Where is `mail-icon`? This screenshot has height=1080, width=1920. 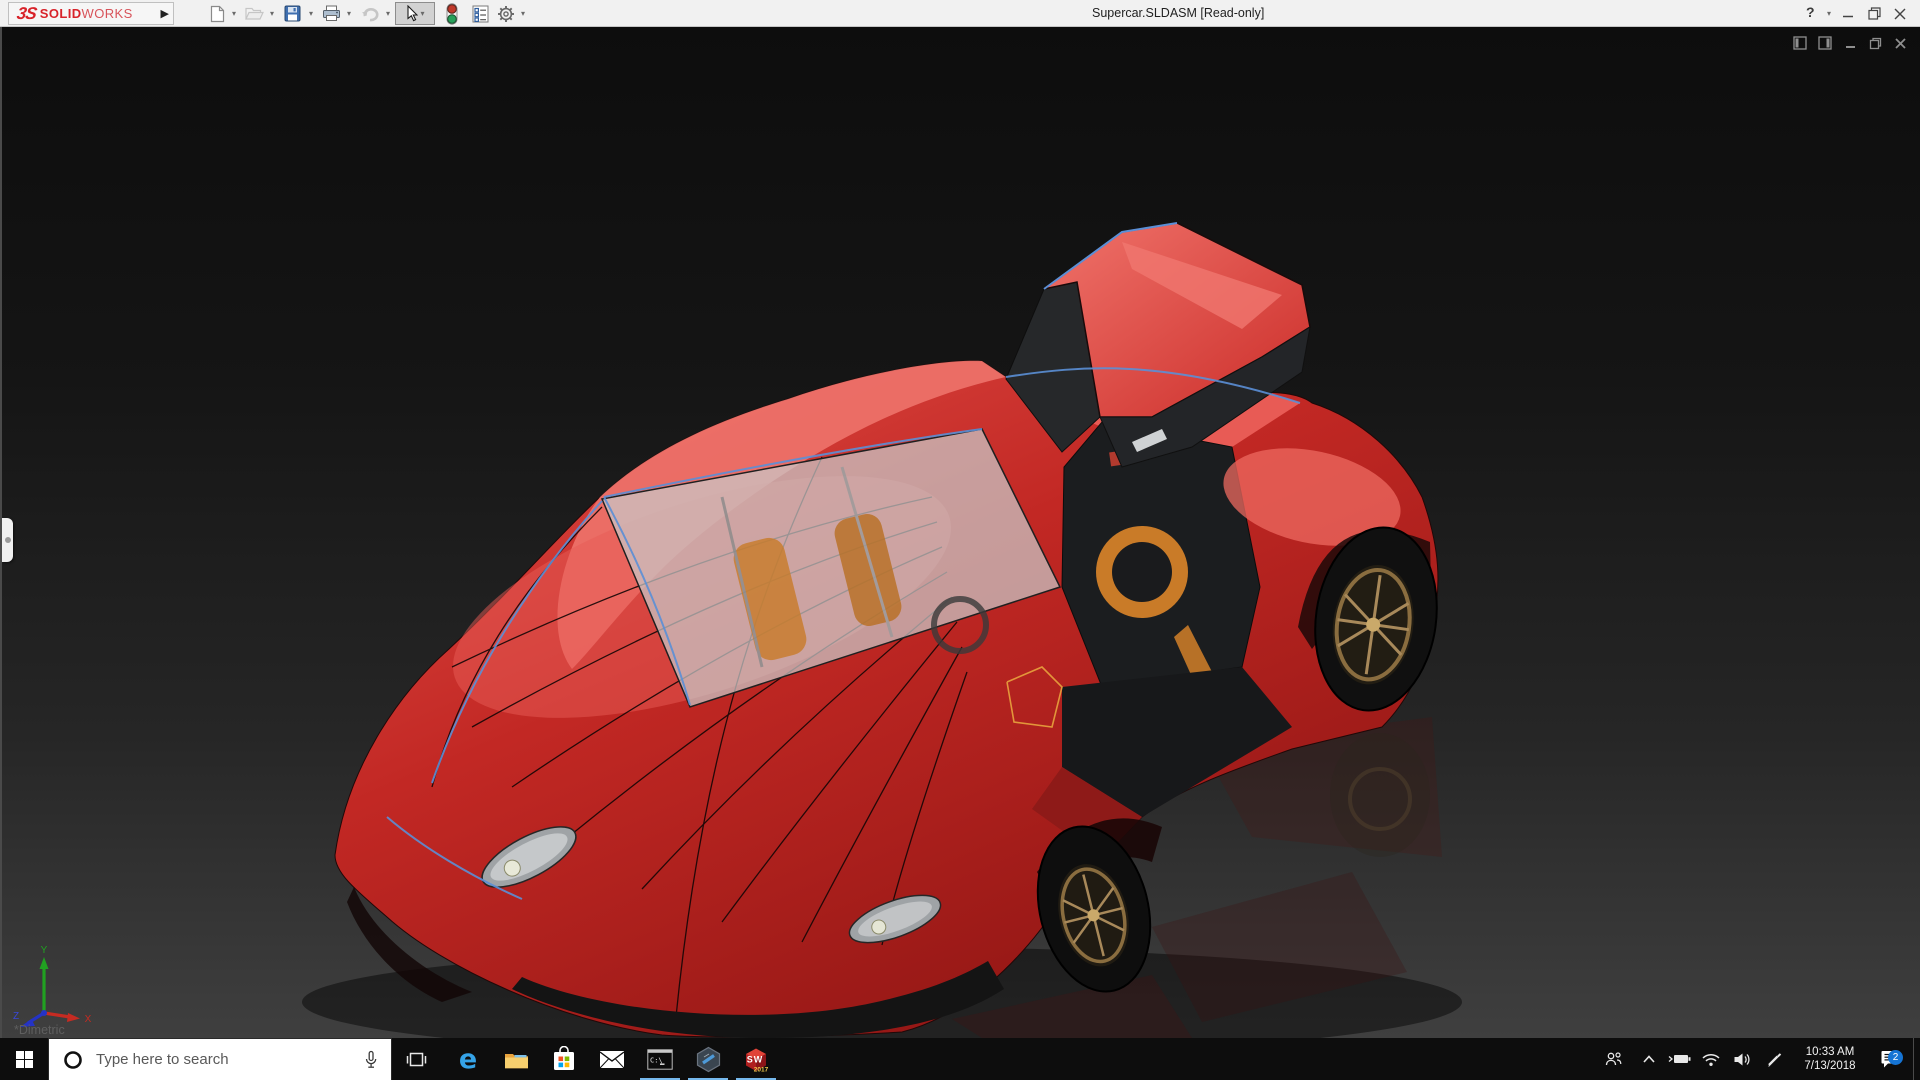
mail-icon is located at coordinates (612, 1059).